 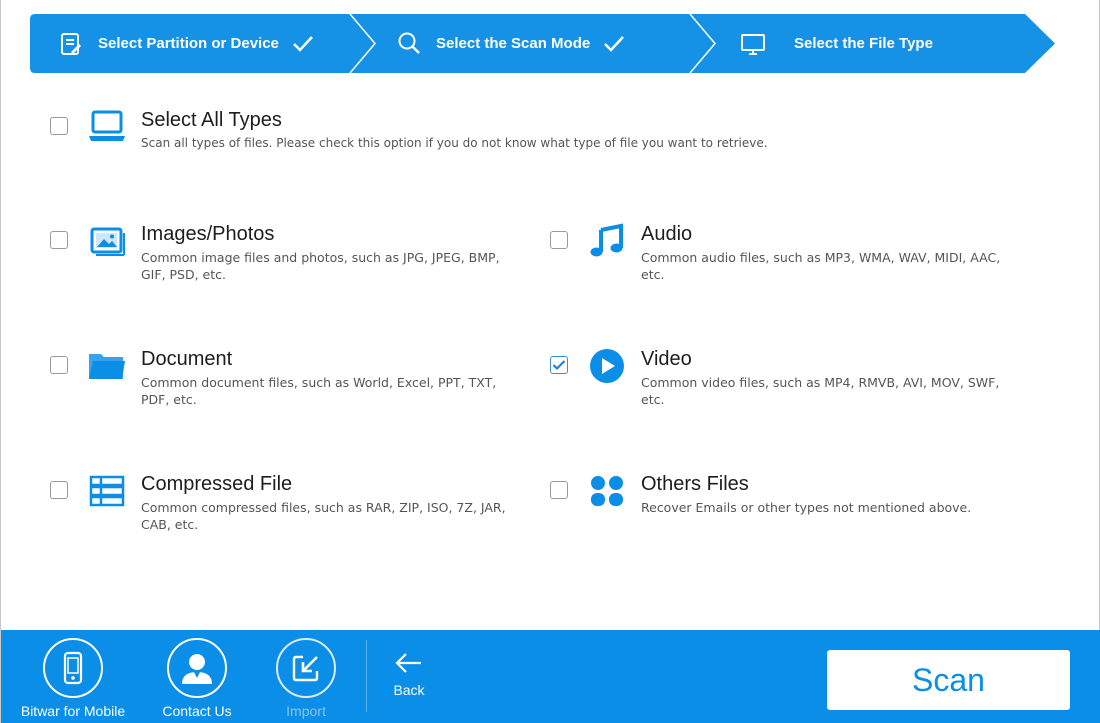 I want to click on import-icon, so click(x=305, y=668).